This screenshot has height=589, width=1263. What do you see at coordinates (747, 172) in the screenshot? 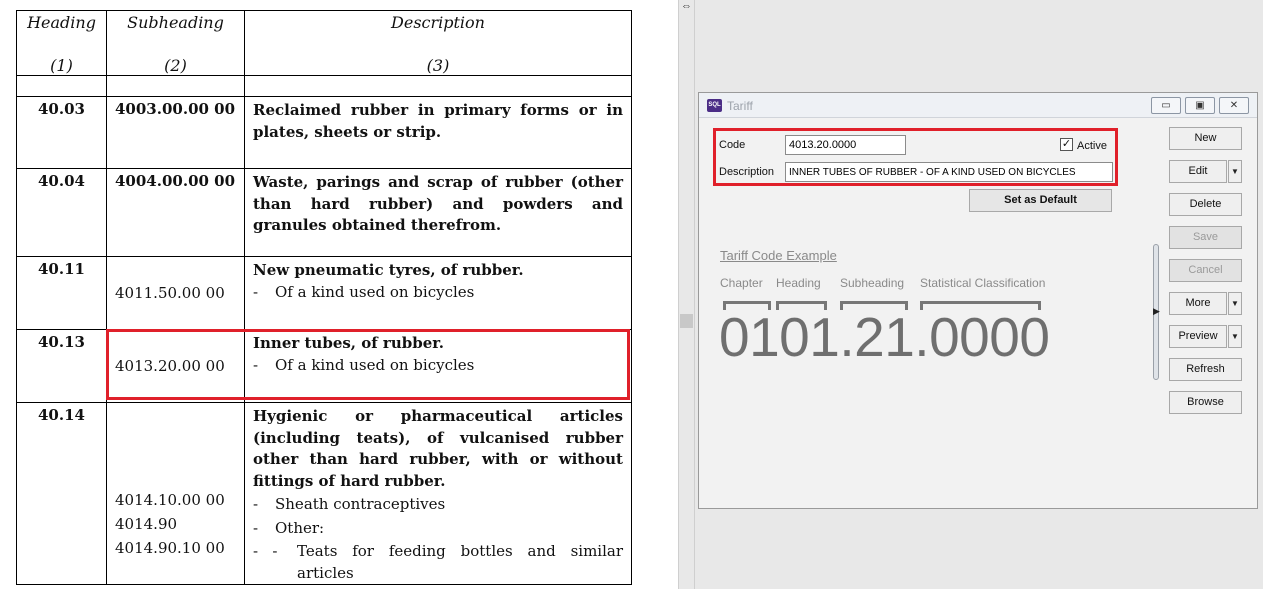
I see `description-label: Description` at bounding box center [747, 172].